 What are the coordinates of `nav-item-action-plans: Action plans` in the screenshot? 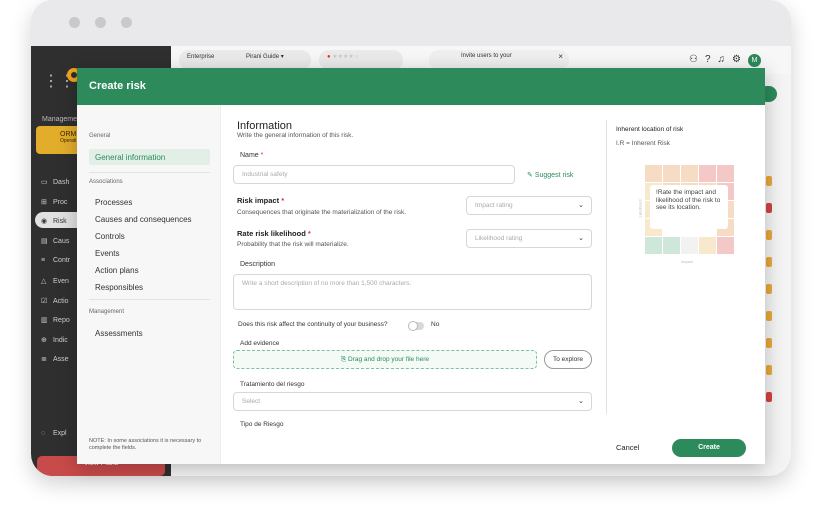 It's located at (117, 270).